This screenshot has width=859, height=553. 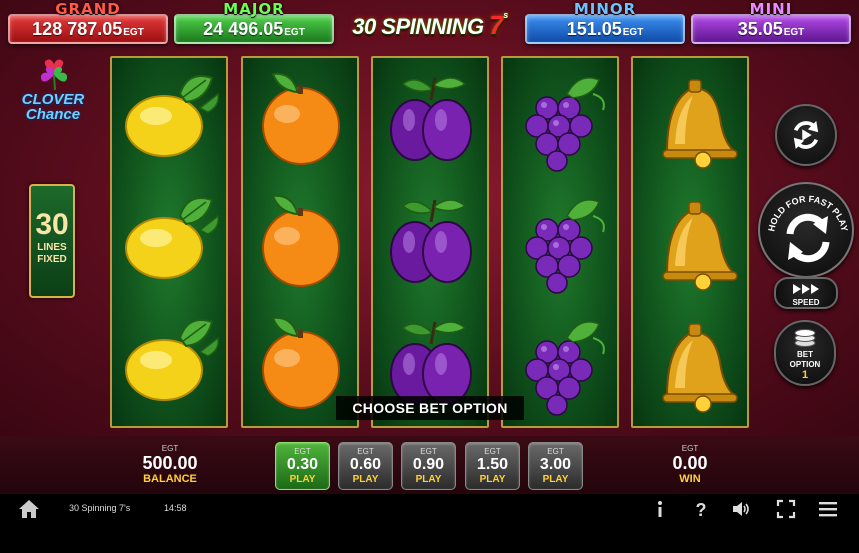 I want to click on jackpot-grand: 128 787.05 EGT GRAND, so click(x=88, y=22).